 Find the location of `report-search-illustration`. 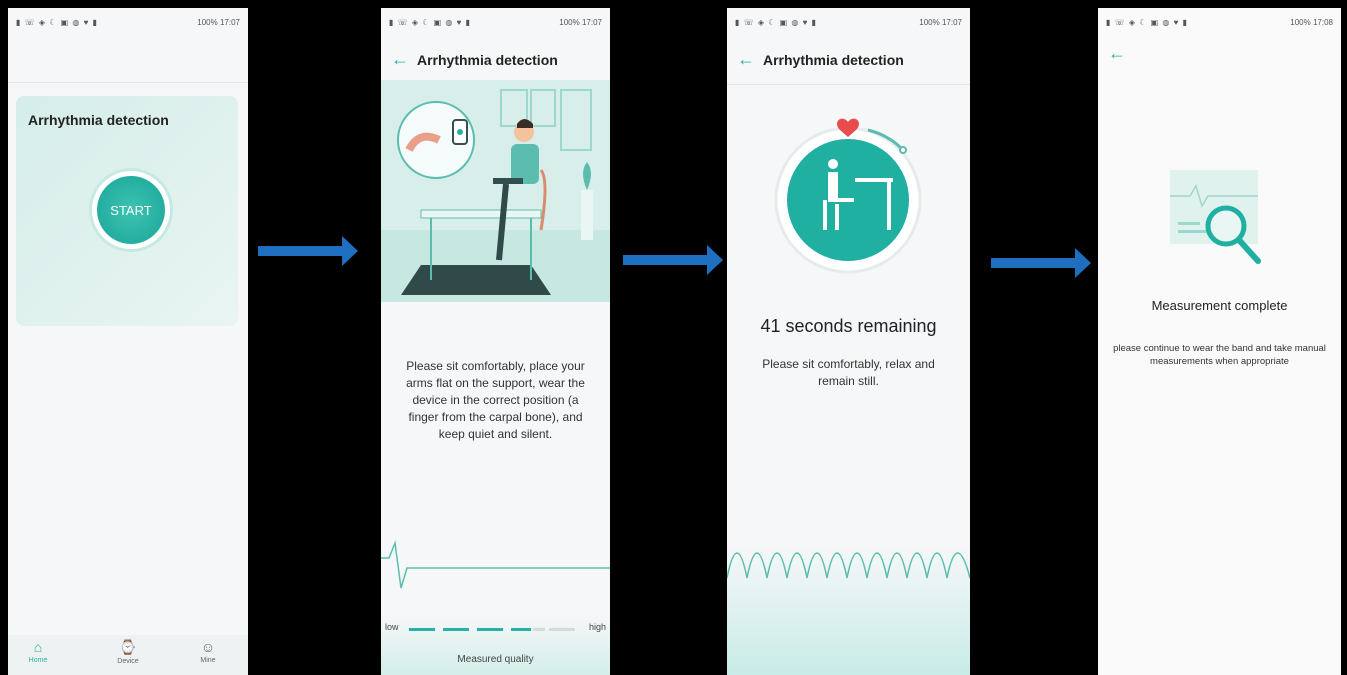

report-search-illustration is located at coordinates (1215, 217).